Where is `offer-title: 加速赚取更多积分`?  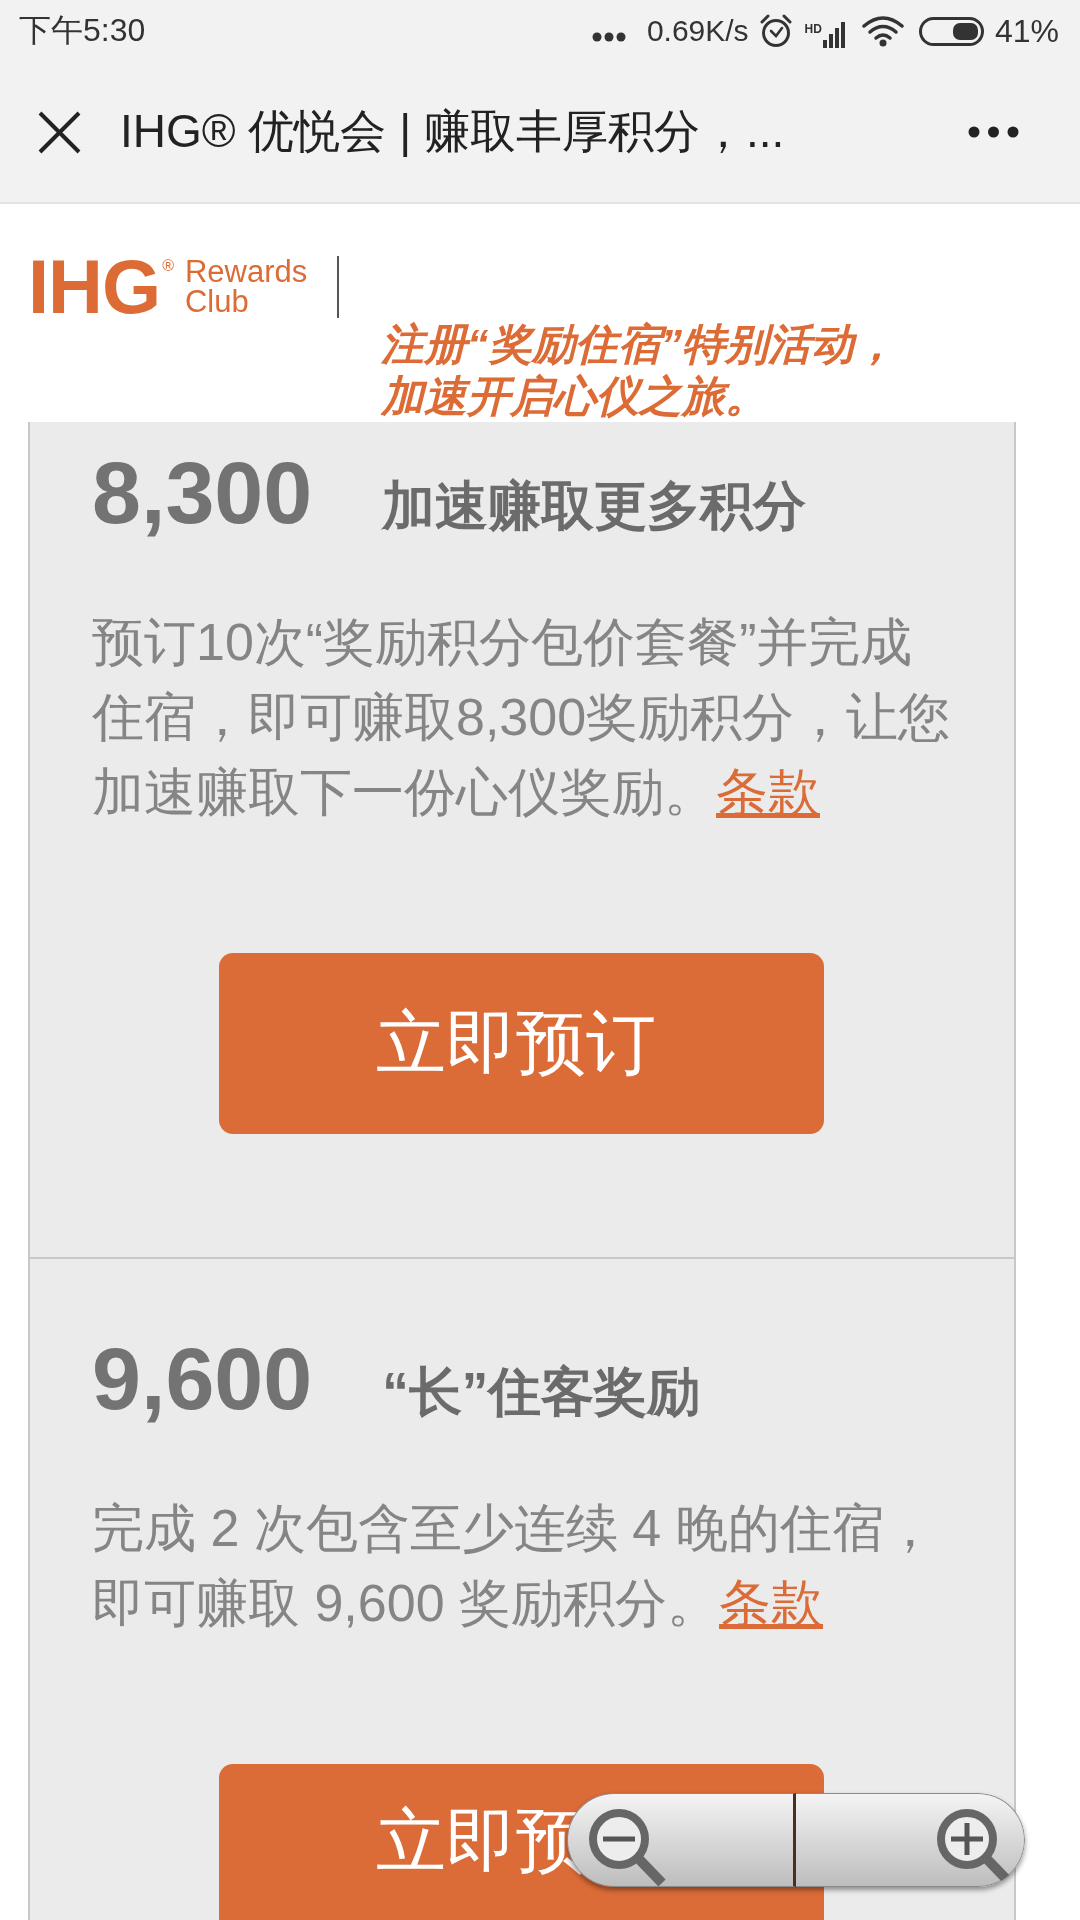
offer-title: 加速赚取更多积分 is located at coordinates (594, 506).